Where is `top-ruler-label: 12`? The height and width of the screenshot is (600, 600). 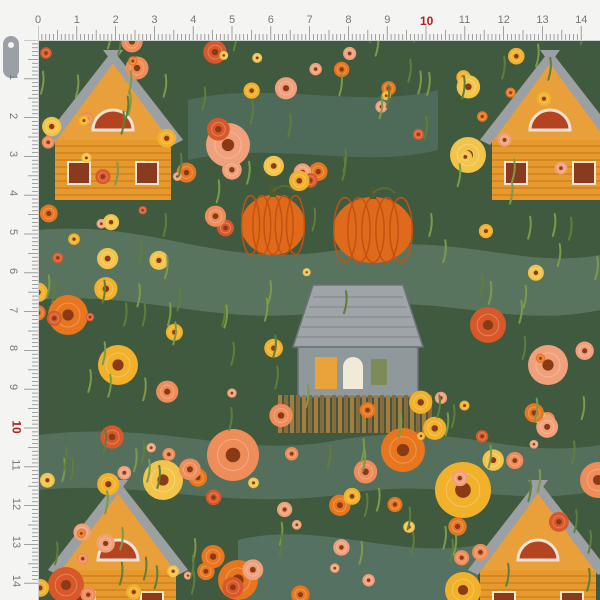 top-ruler-label: 12 is located at coordinates (503, 20).